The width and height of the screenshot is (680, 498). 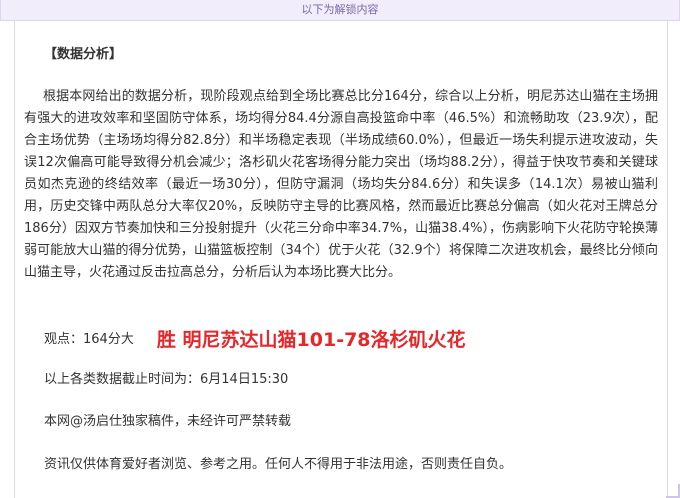 I want to click on verdict-label: 观点：164分大, so click(x=89, y=339).